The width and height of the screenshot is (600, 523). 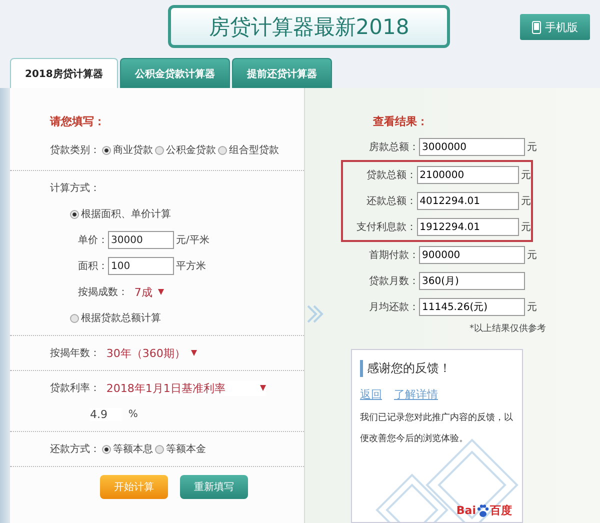 I want to click on section-heading: 查看结果：, so click(x=400, y=121).